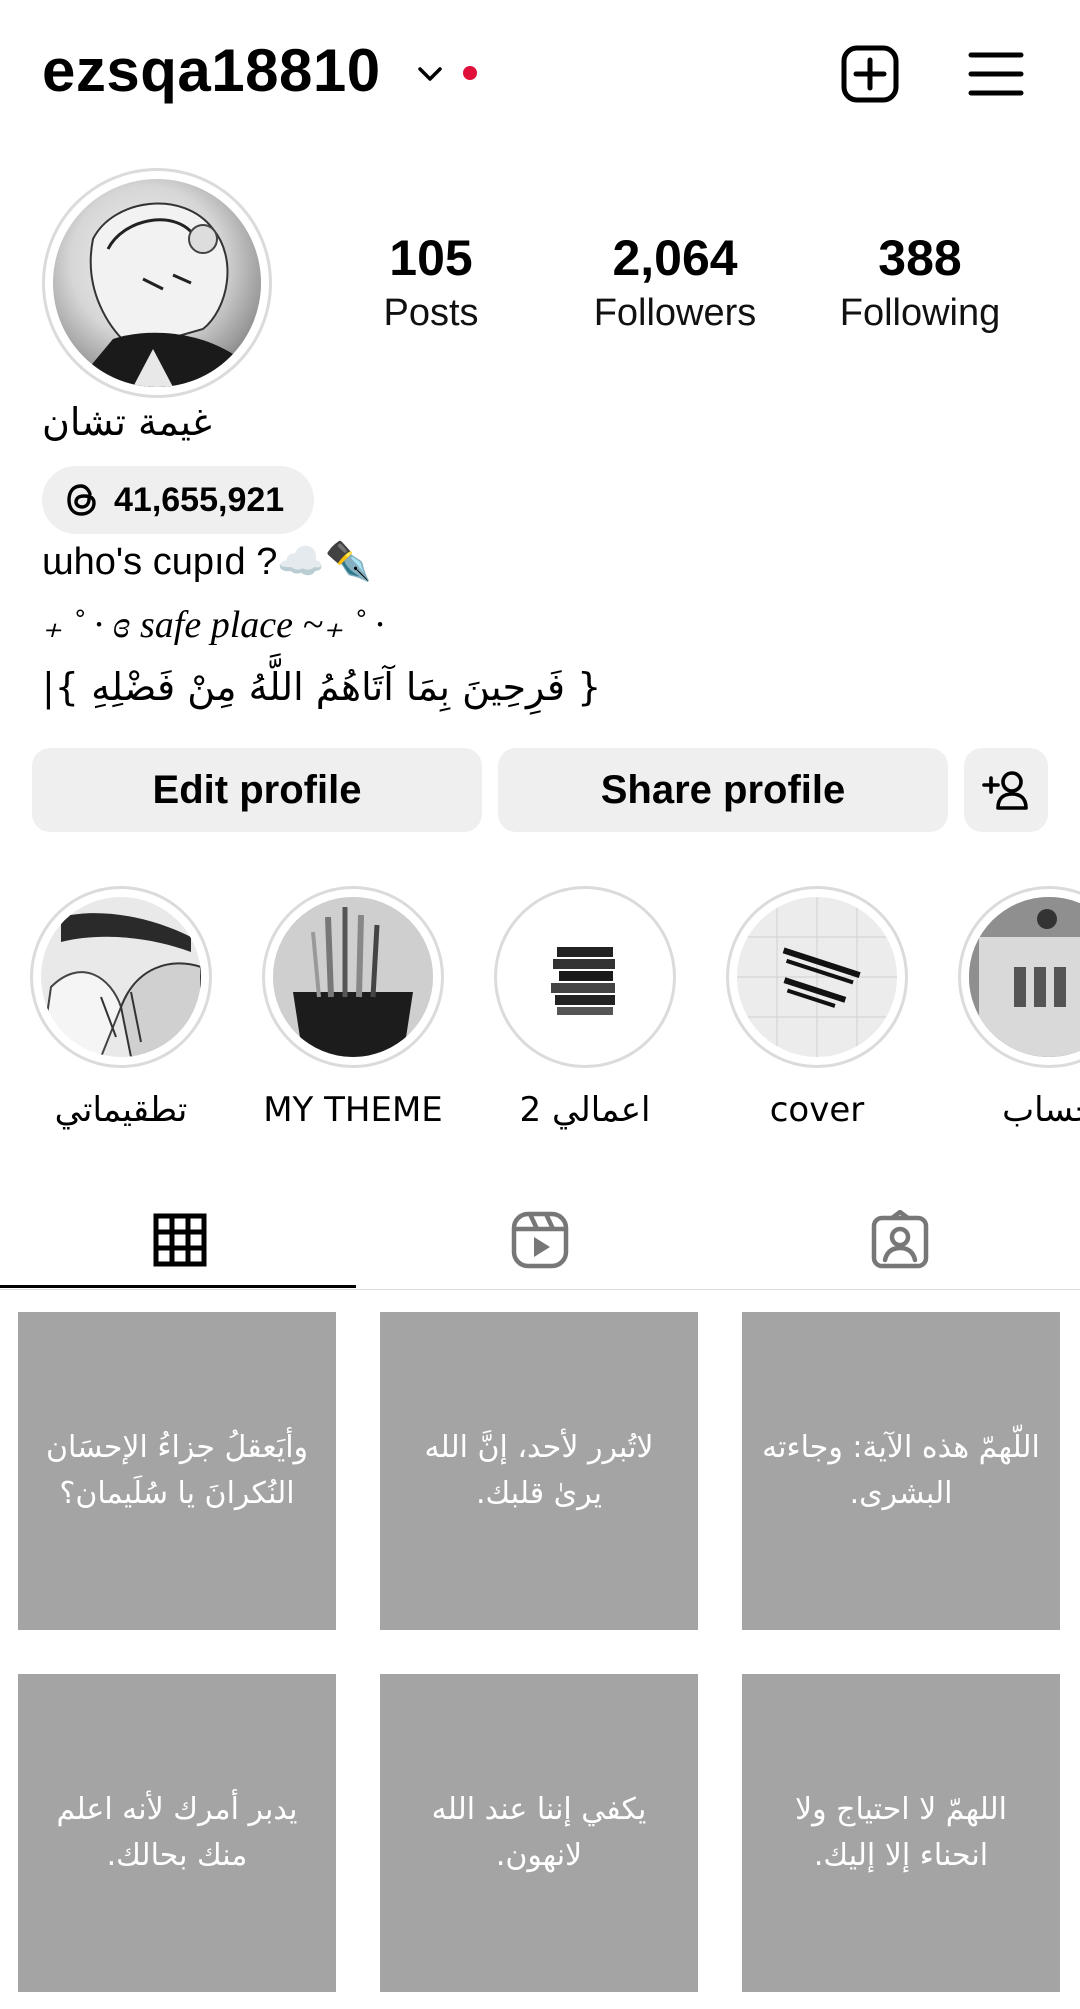 Image resolution: width=1080 pixels, height=2009 pixels. I want to click on reels-icon, so click(540, 1240).